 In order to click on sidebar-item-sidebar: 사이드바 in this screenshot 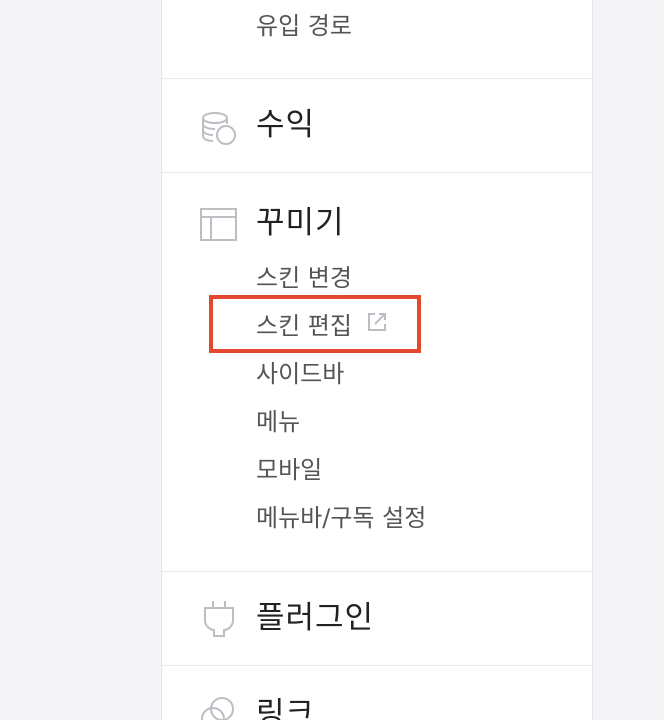, I will do `click(300, 374)`.